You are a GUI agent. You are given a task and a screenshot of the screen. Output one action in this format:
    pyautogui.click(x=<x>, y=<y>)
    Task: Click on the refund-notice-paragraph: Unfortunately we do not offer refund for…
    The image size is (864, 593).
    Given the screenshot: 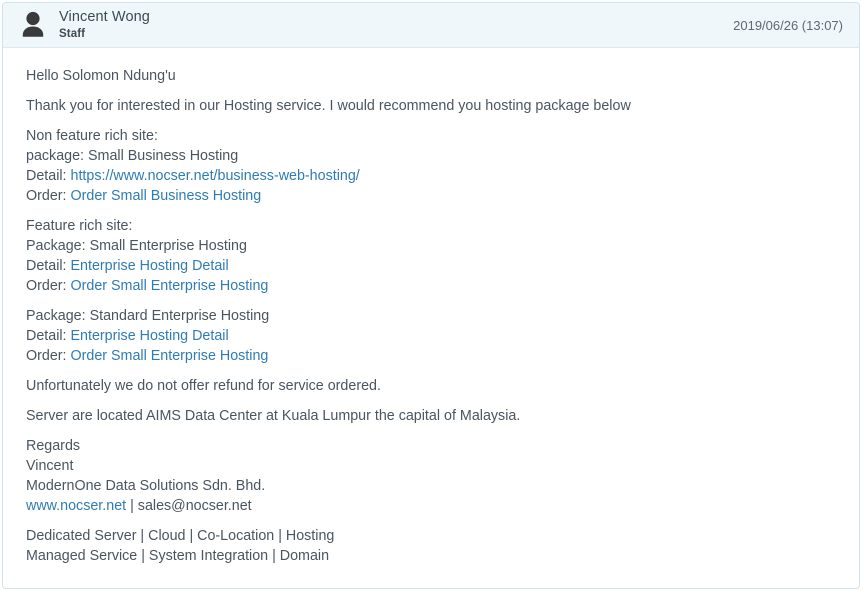 What is the action you would take?
    pyautogui.click(x=431, y=386)
    